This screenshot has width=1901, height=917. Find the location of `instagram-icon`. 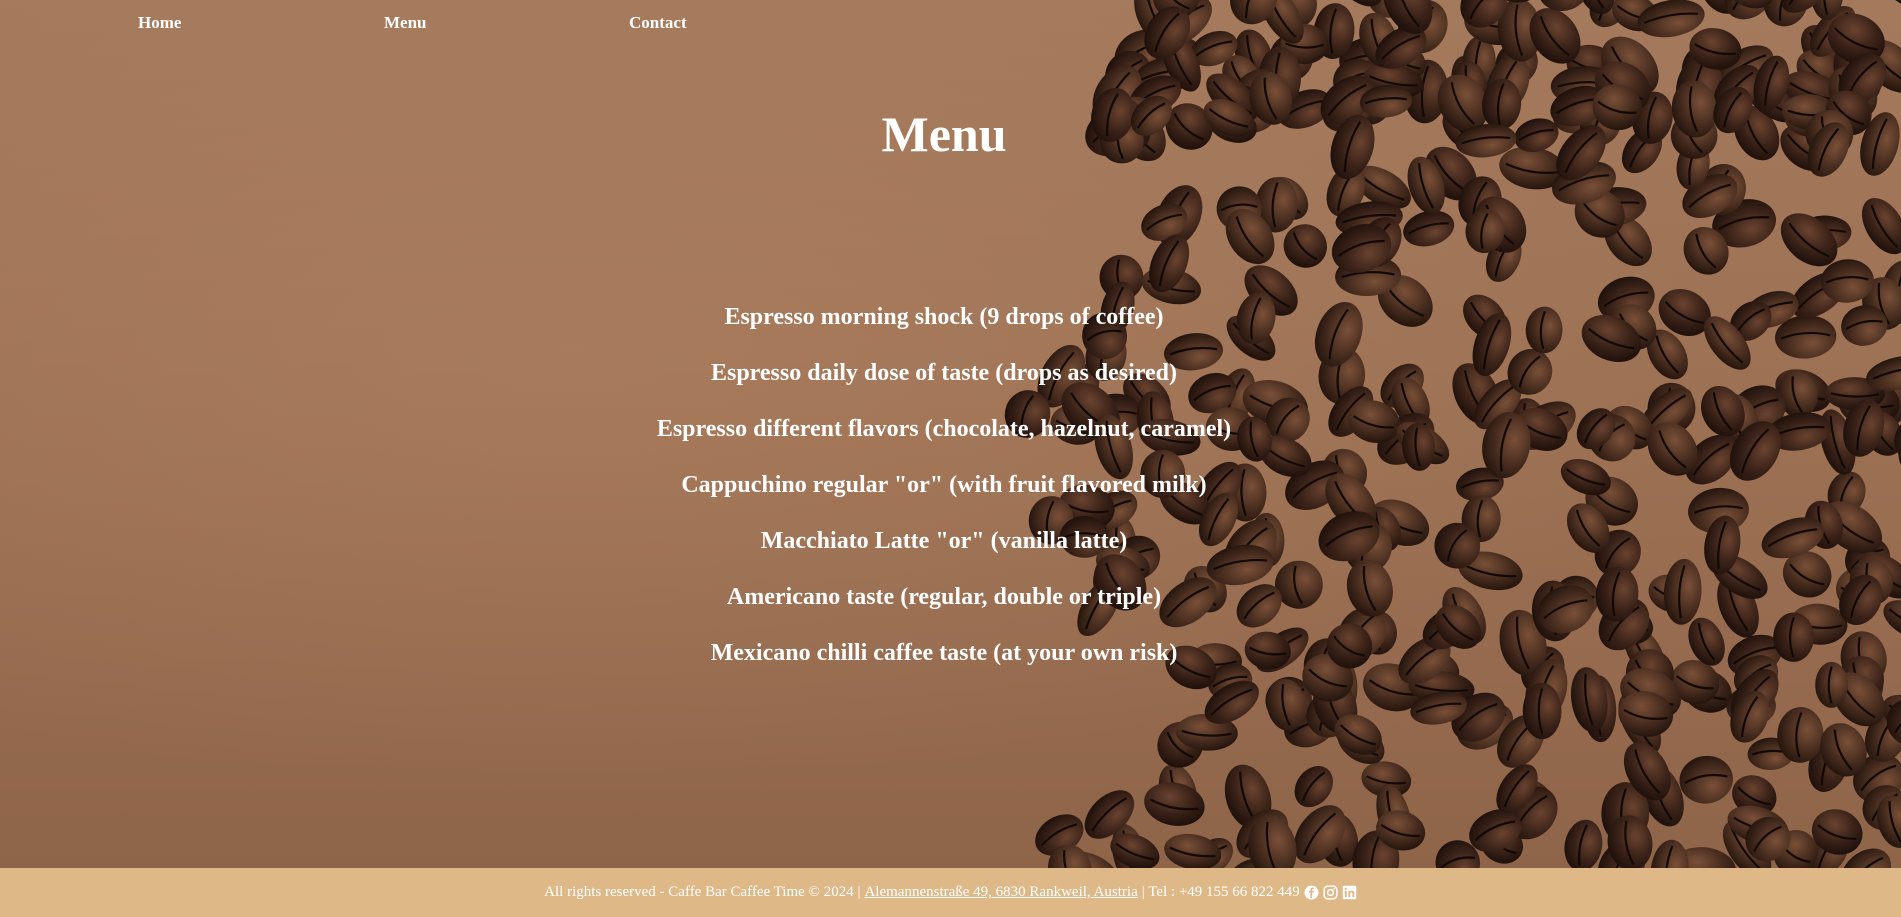

instagram-icon is located at coordinates (1330, 892).